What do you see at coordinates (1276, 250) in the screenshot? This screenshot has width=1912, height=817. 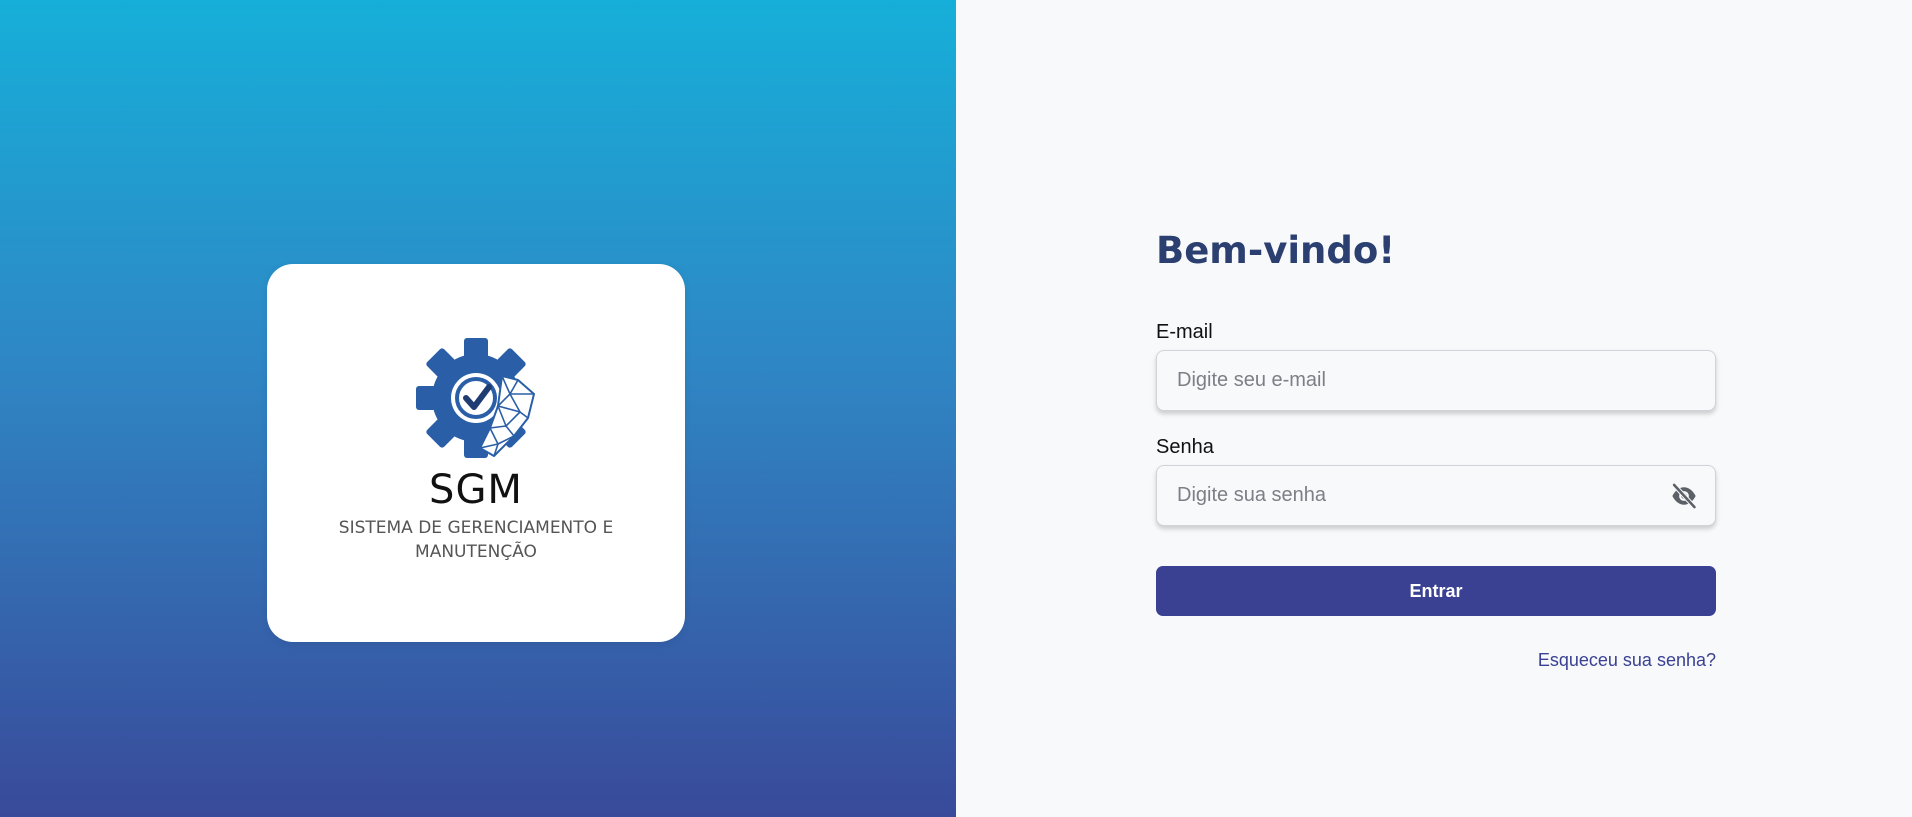 I see `page-title: Bem-vindo!` at bounding box center [1276, 250].